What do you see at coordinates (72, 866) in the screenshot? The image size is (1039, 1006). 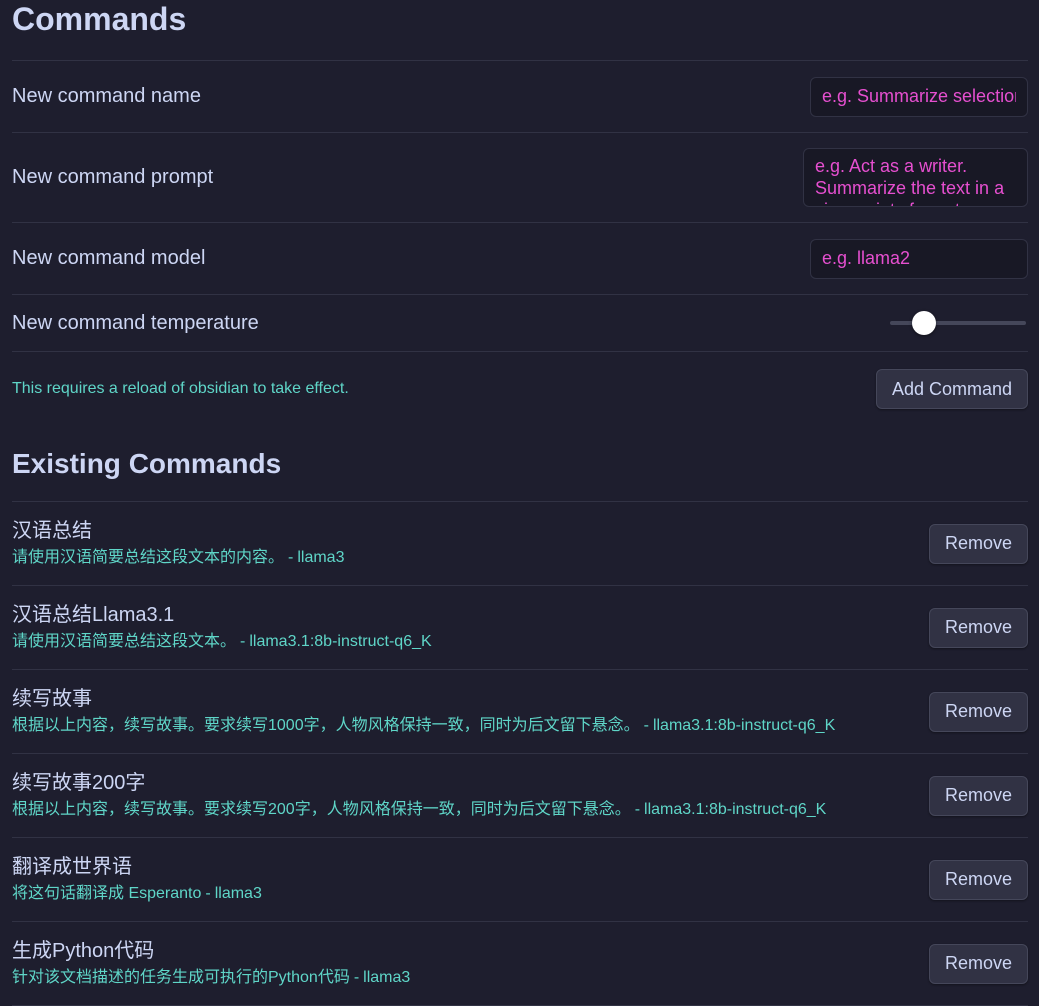 I see `command-name: 翻译成世界语` at bounding box center [72, 866].